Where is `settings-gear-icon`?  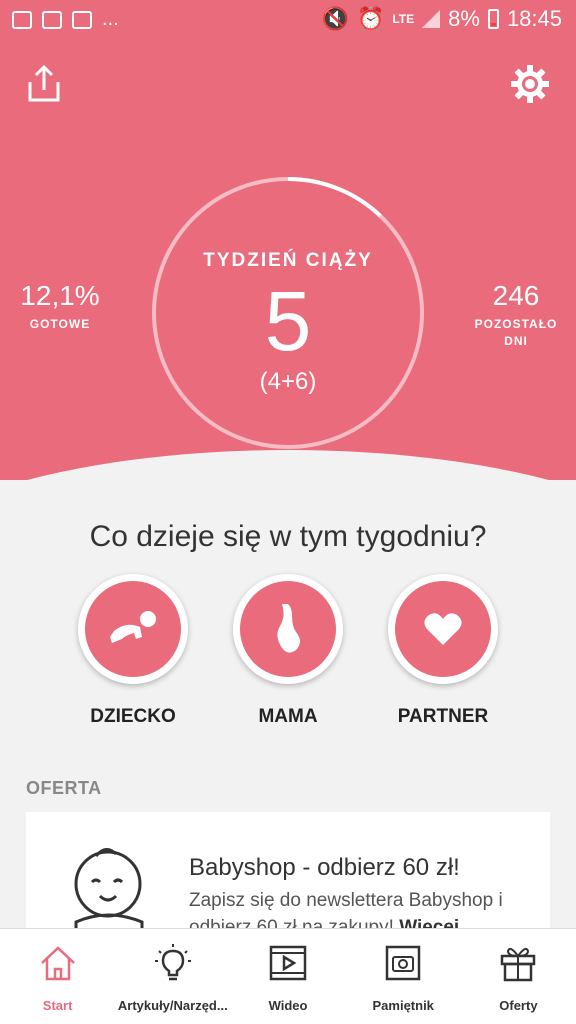
settings-gear-icon is located at coordinates (530, 84).